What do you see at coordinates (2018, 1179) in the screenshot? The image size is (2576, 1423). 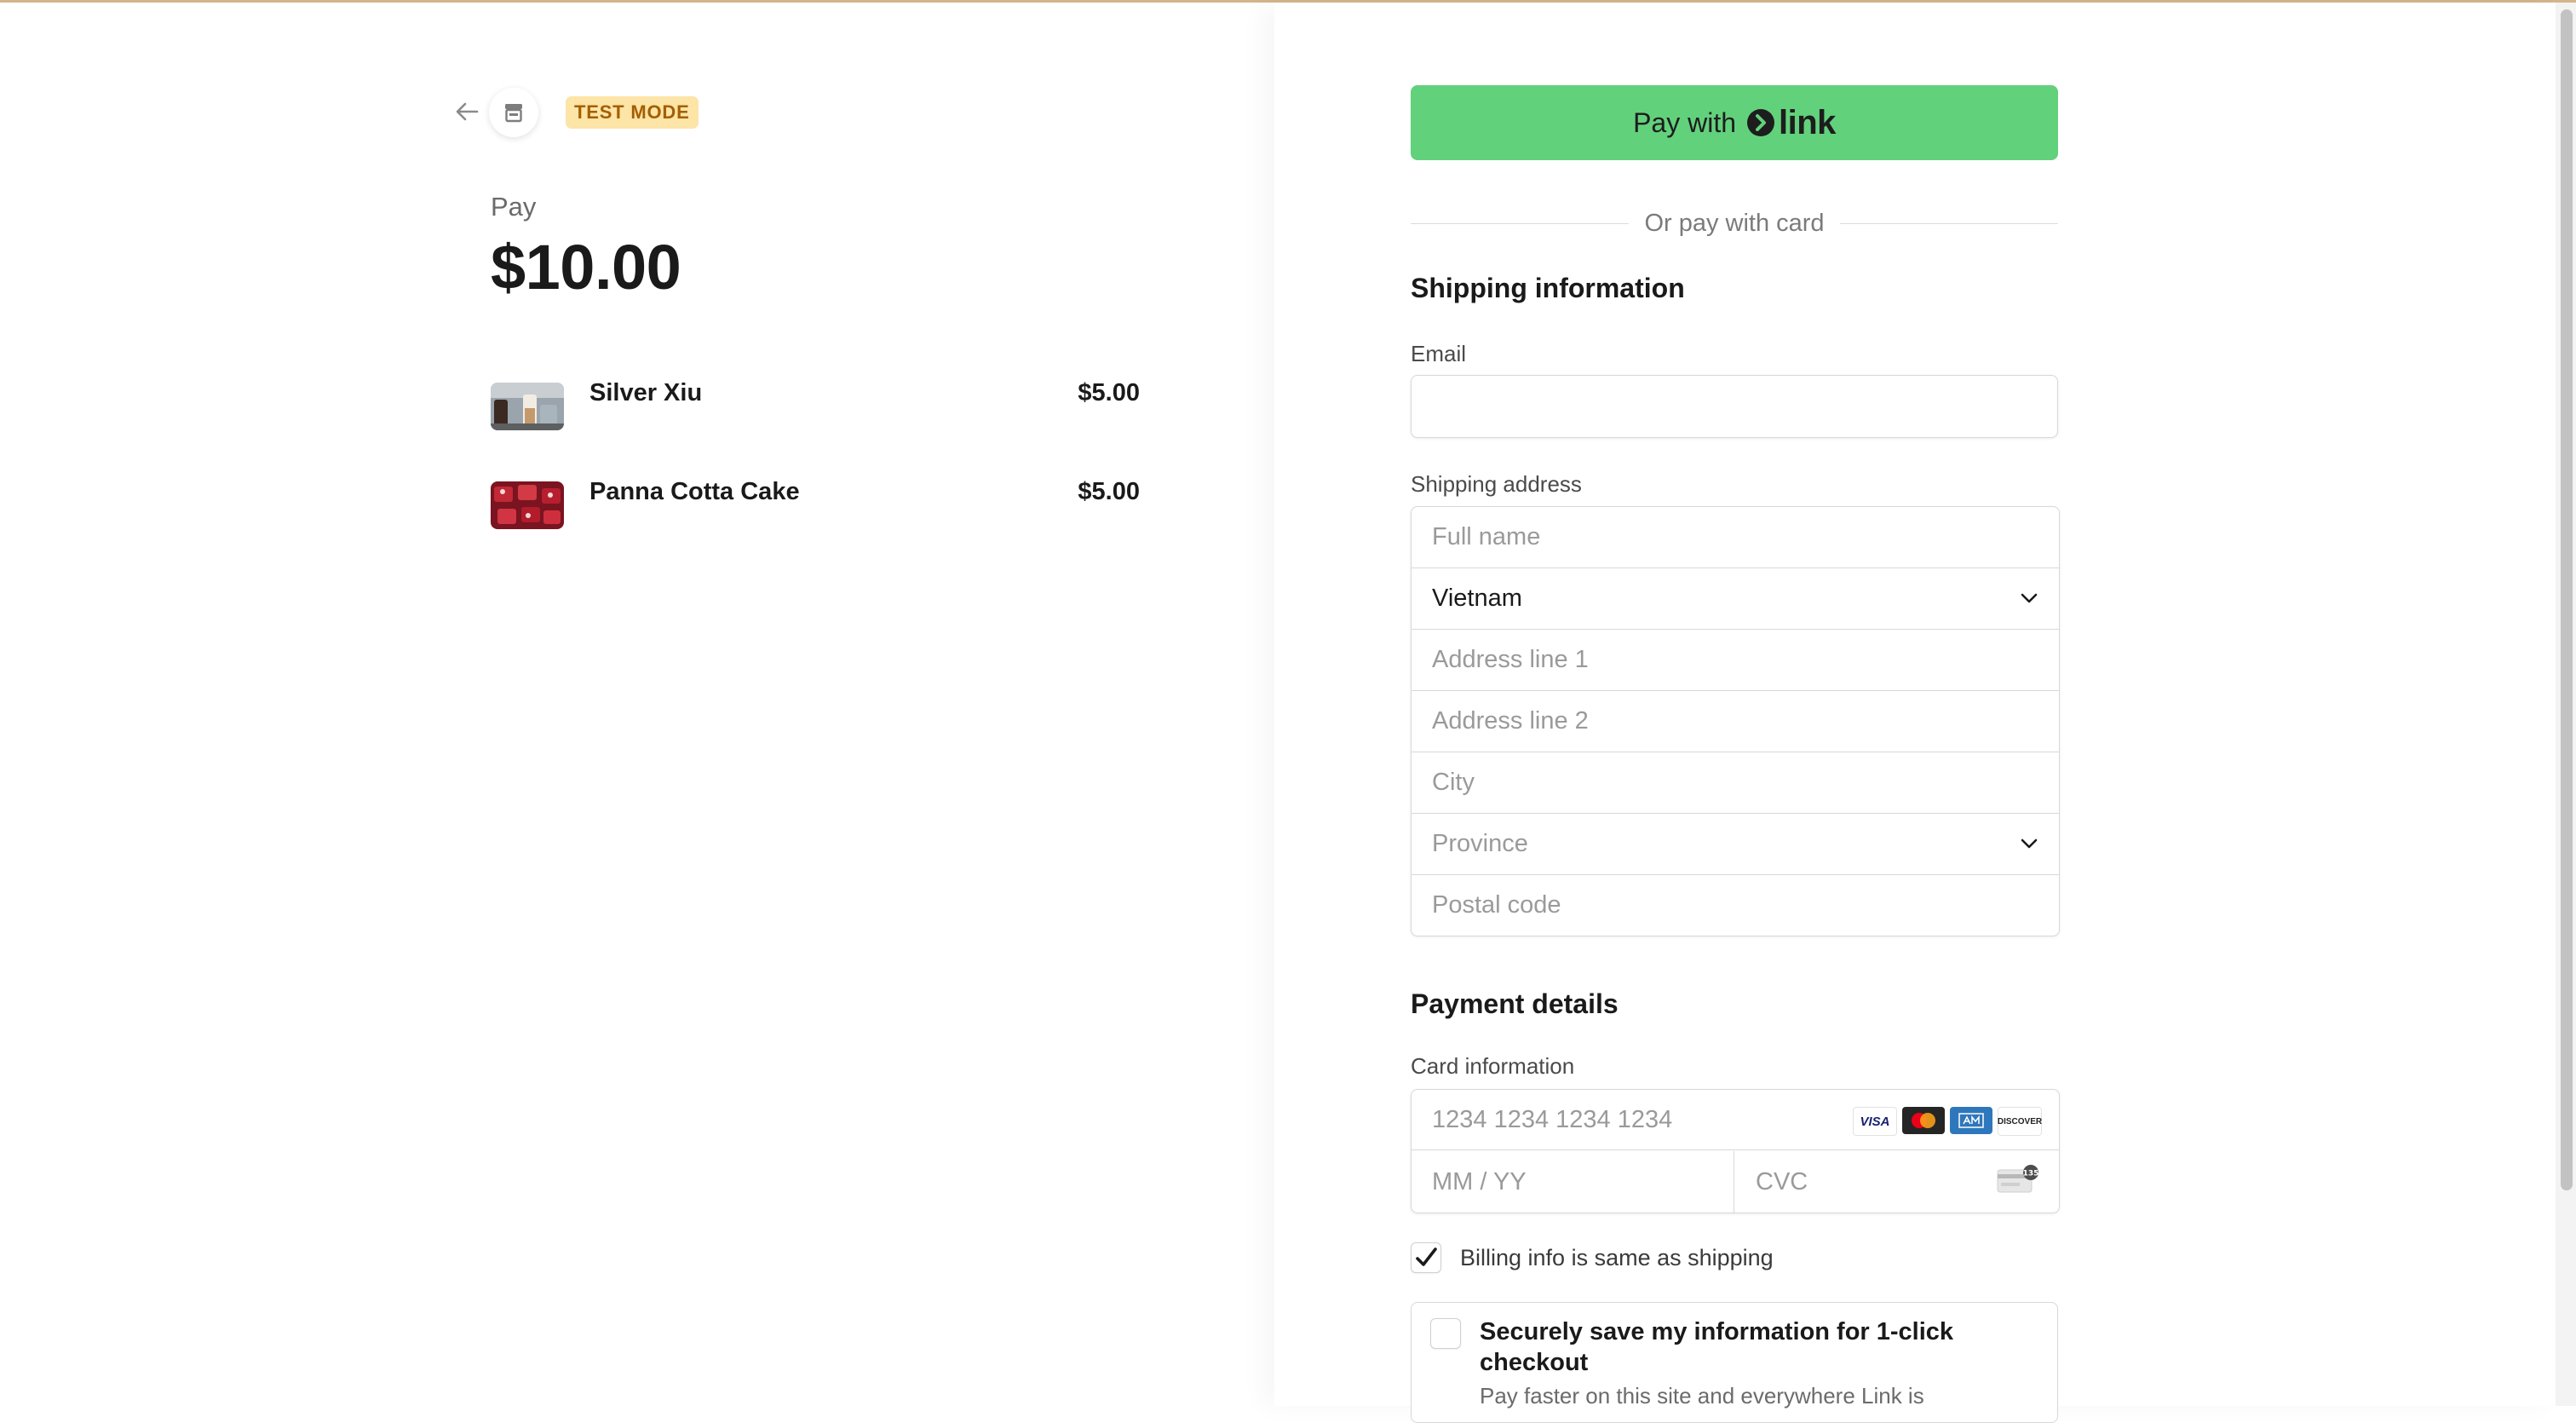 I see `cvc-card-icon: 135` at bounding box center [2018, 1179].